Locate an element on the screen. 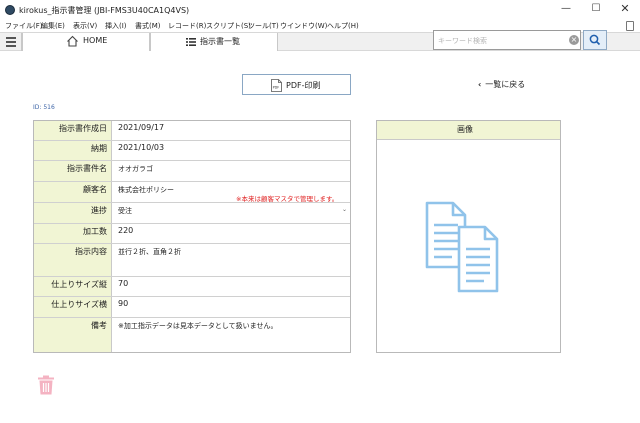  finished-width-field: 90 is located at coordinates (123, 303).